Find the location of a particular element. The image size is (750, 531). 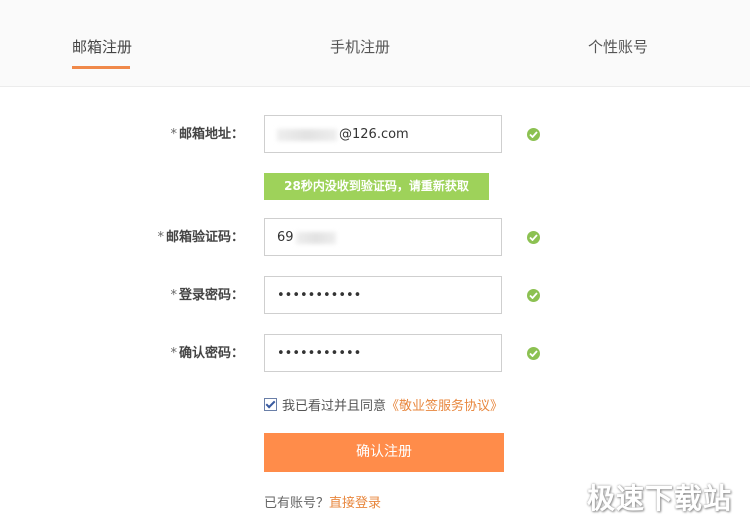

email-label: * 邮箱地址： is located at coordinates (207, 135).